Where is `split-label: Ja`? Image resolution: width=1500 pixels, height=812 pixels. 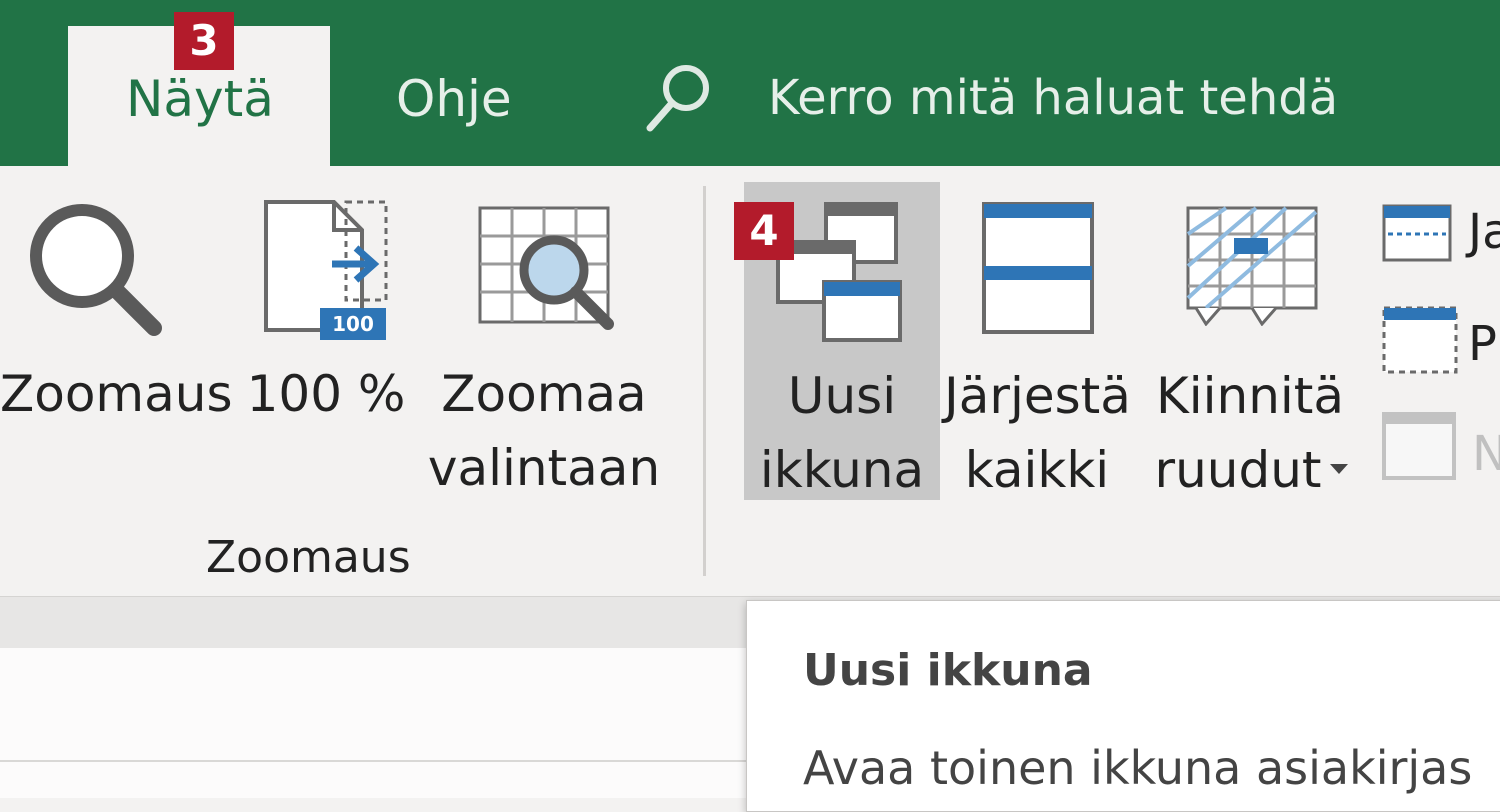
split-label: Ja is located at coordinates (1484, 232).